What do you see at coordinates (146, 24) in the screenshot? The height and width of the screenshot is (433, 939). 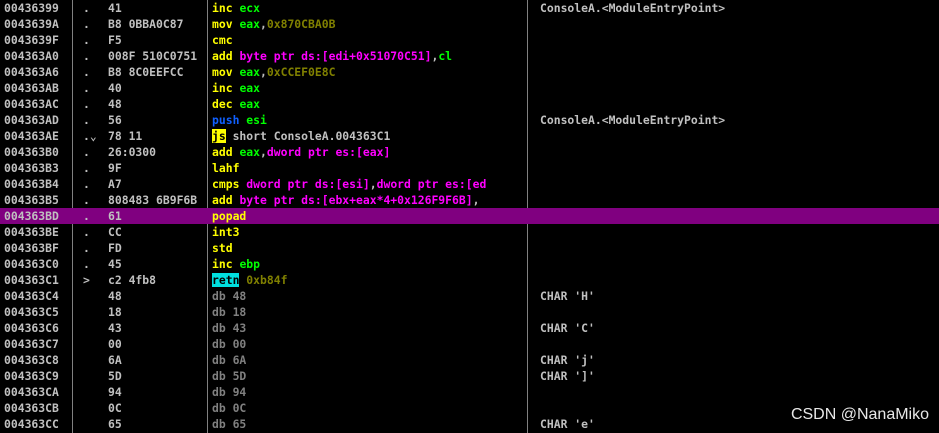 I see `hex-bytes-cell: B8 0BBA0C87` at bounding box center [146, 24].